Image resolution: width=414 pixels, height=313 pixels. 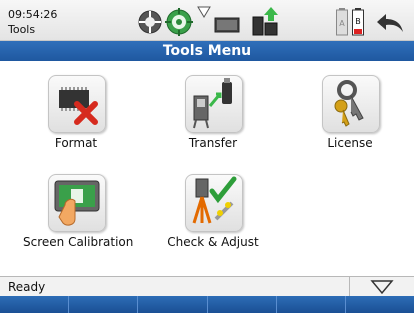 What do you see at coordinates (78, 242) in the screenshot?
I see `tool-label: Screen Calibration` at bounding box center [78, 242].